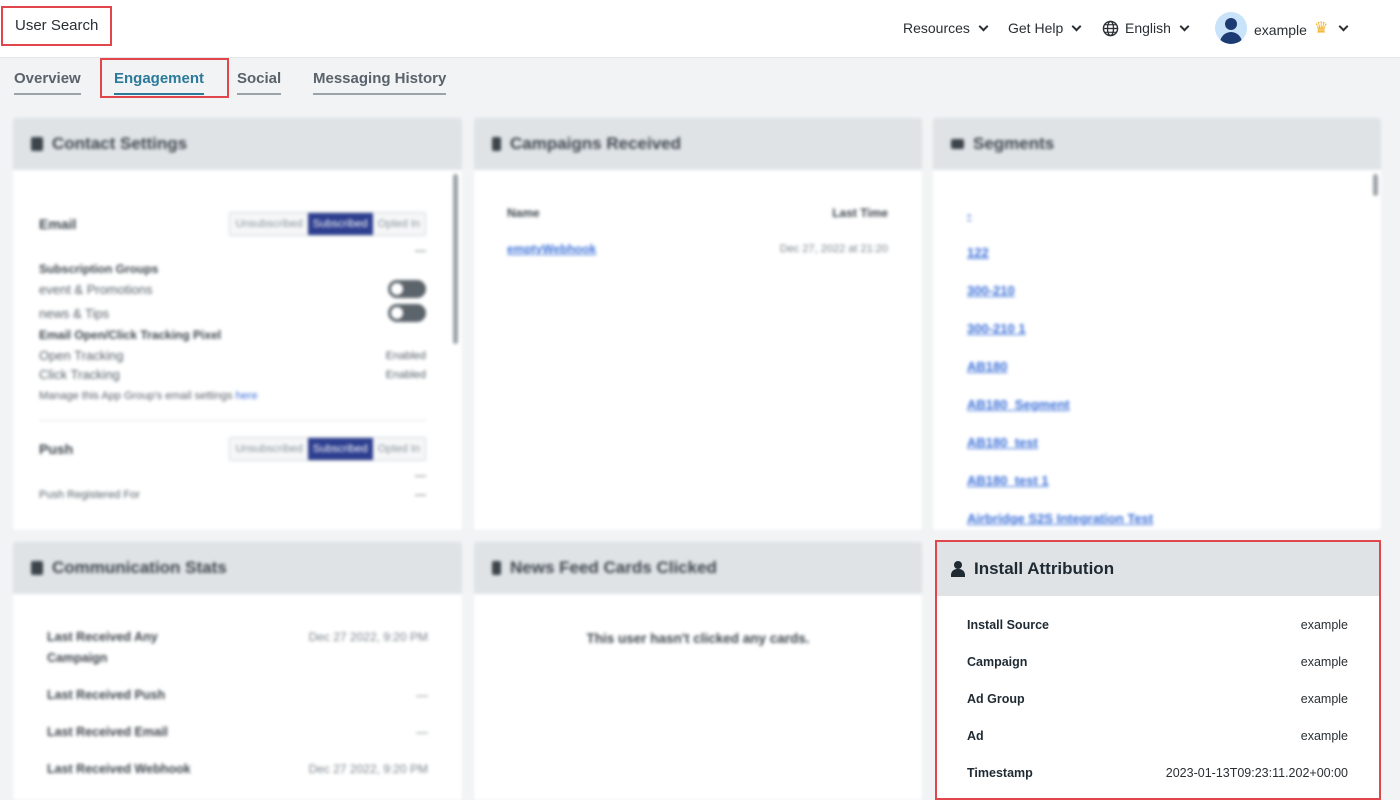 The image size is (1400, 800). Describe the element at coordinates (1045, 28) in the screenshot. I see `get-help-menu: Get Help` at that location.